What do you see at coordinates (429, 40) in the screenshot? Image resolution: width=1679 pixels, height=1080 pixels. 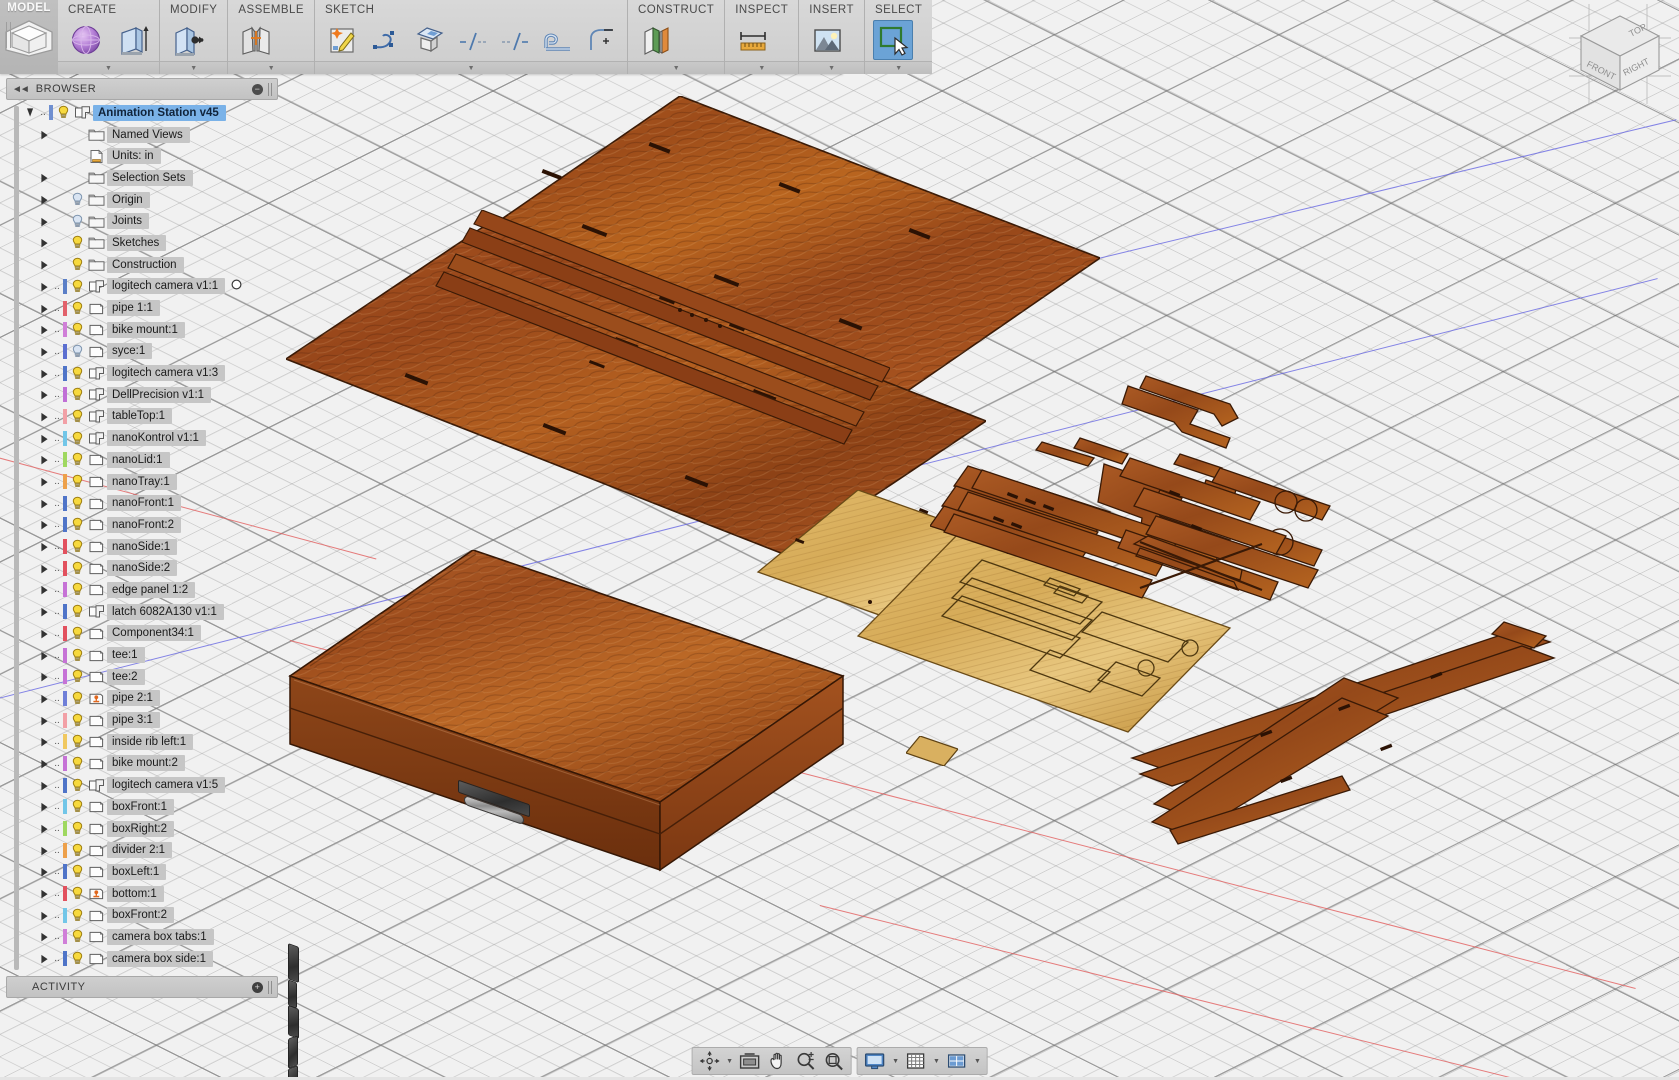 I see `sketch-plane-solid-button` at bounding box center [429, 40].